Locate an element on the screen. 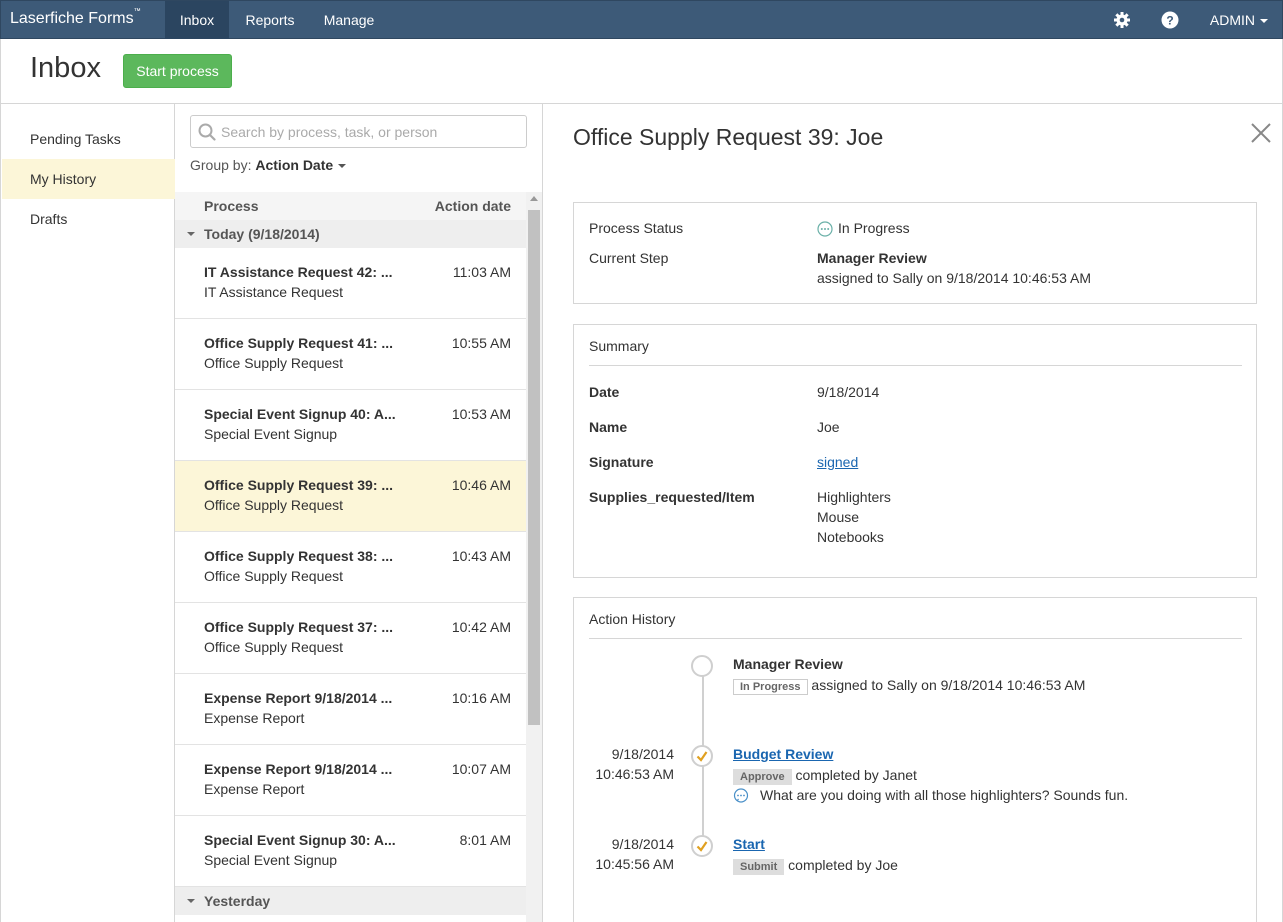 Image resolution: width=1283 pixels, height=922 pixels. search-box is located at coordinates (358, 131).